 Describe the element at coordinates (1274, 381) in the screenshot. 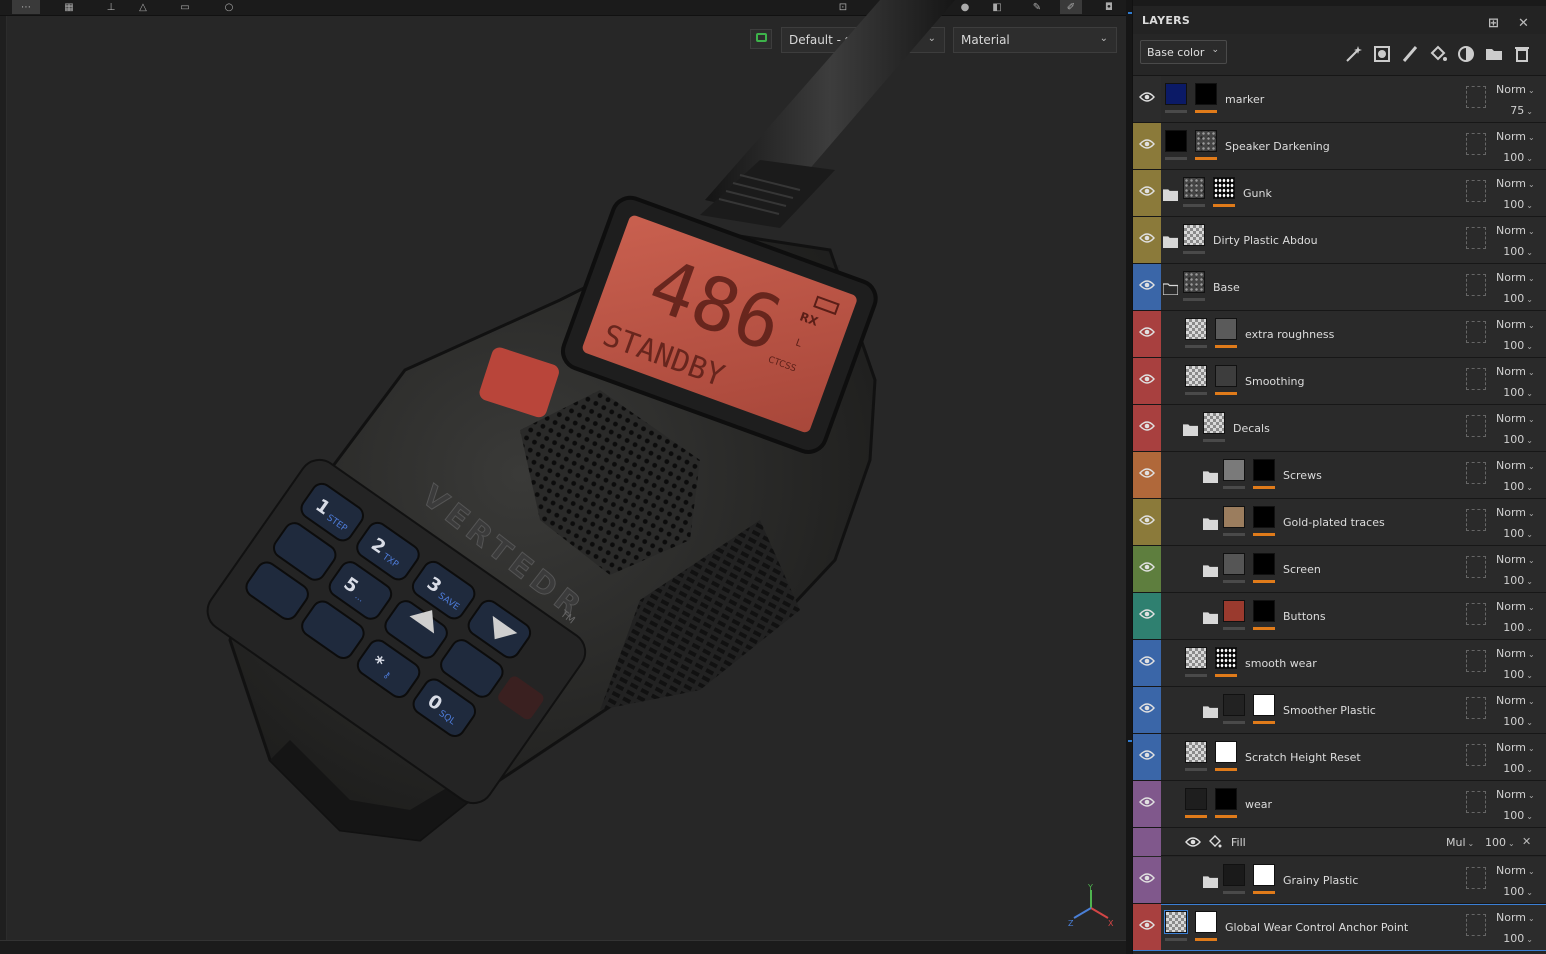

I see `layer-name: Smoothing` at that location.